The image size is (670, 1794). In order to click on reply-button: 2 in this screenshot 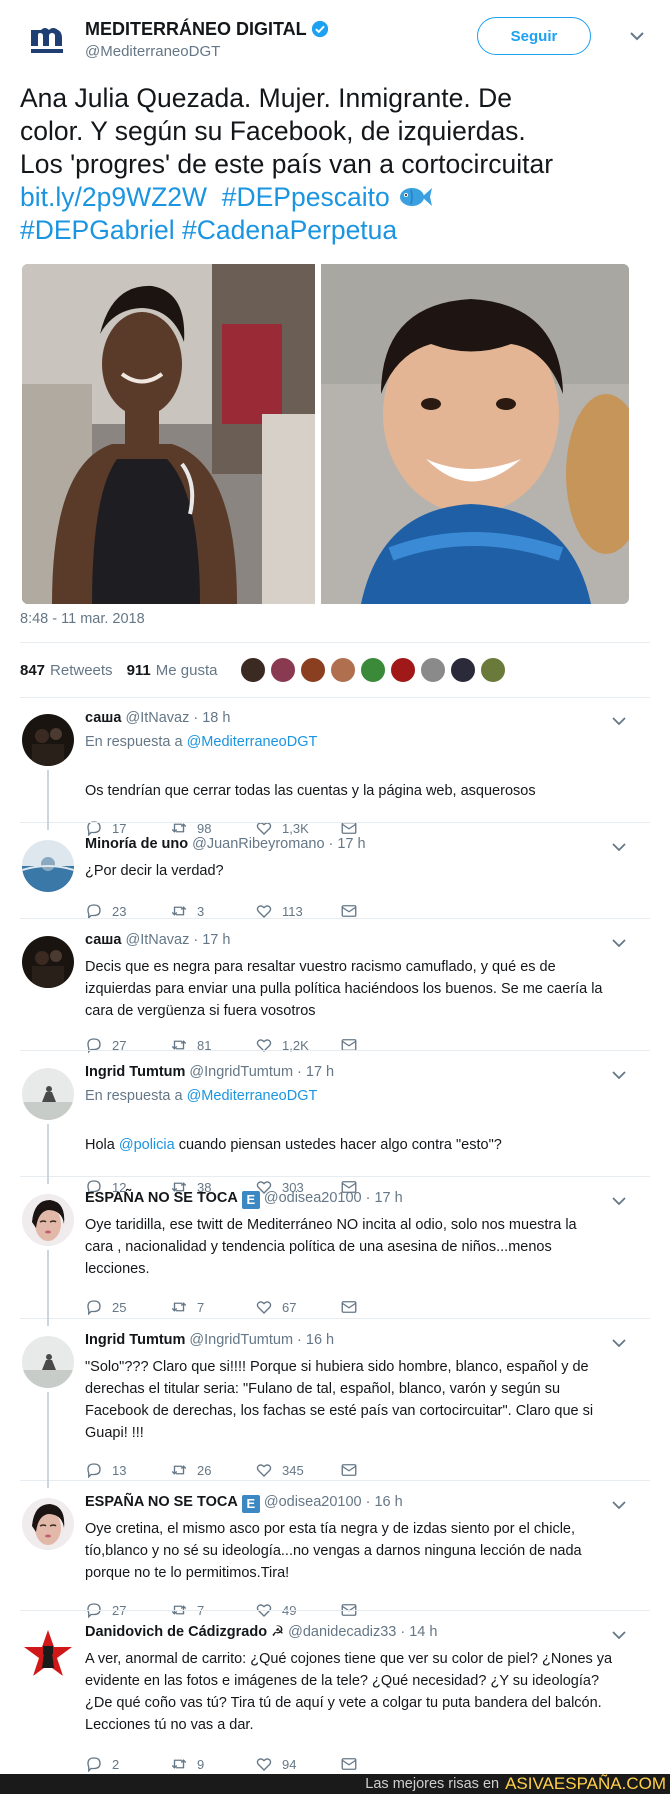, I will do `click(127, 1764)`.